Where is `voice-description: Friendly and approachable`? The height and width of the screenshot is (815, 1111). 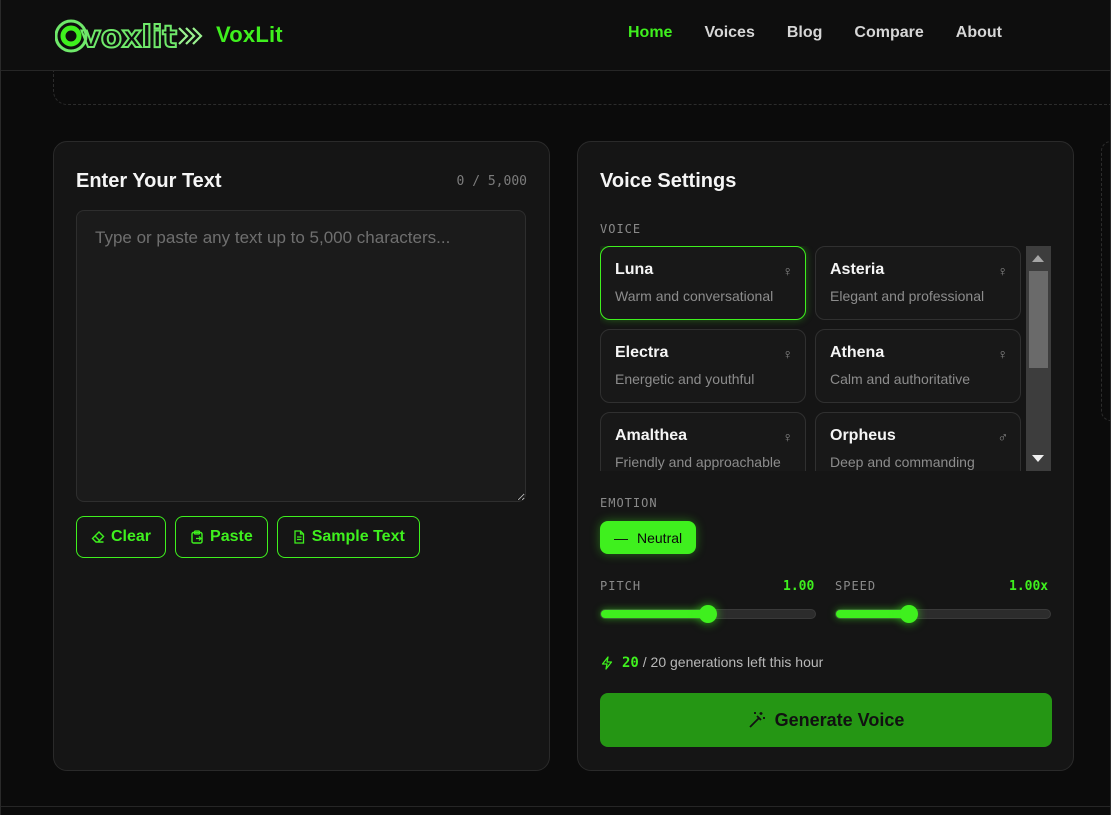
voice-description: Friendly and approachable is located at coordinates (698, 462).